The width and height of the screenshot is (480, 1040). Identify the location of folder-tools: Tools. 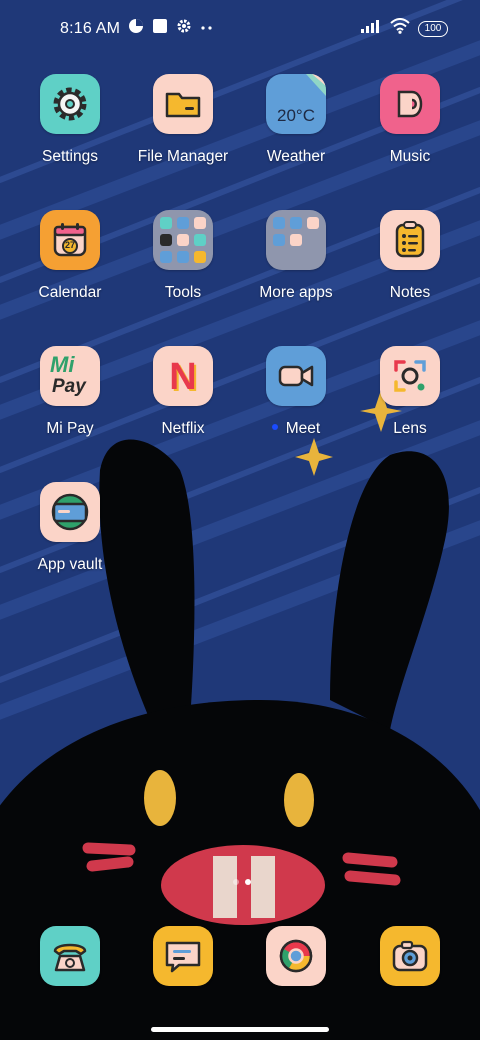
(183, 256).